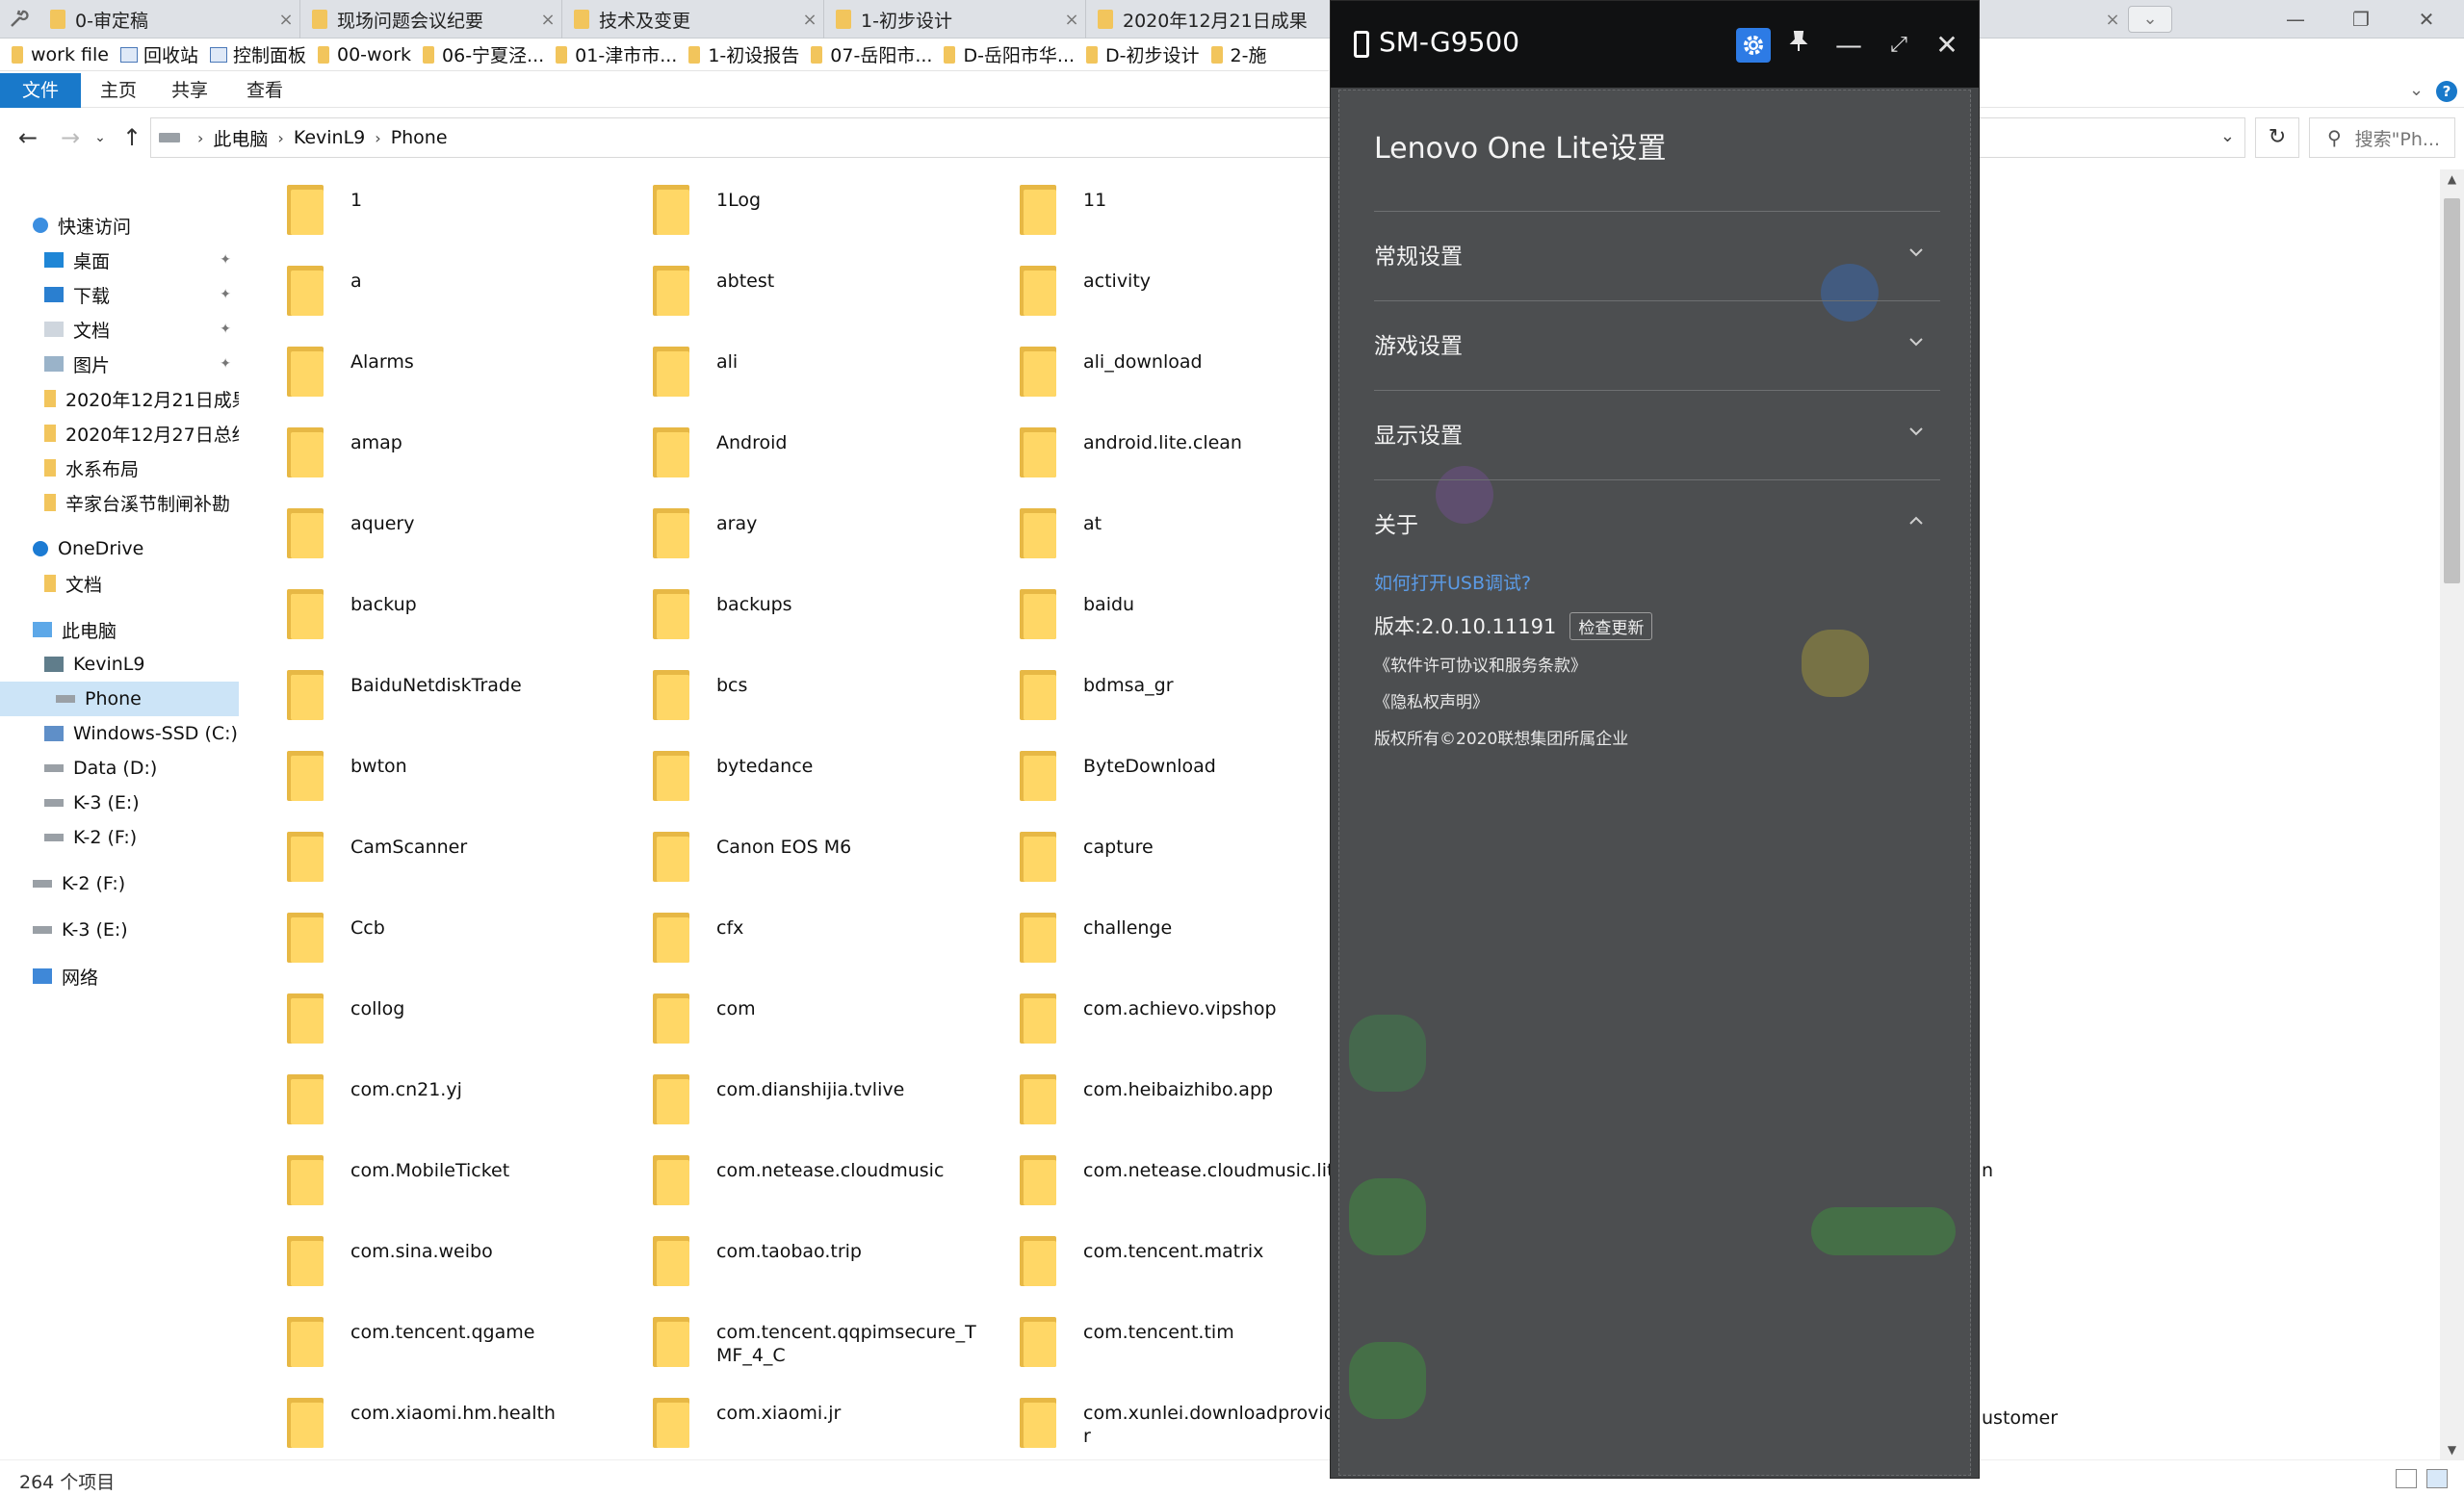 Image resolution: width=2464 pixels, height=1496 pixels. What do you see at coordinates (40, 90) in the screenshot?
I see `tab-file: 文件` at bounding box center [40, 90].